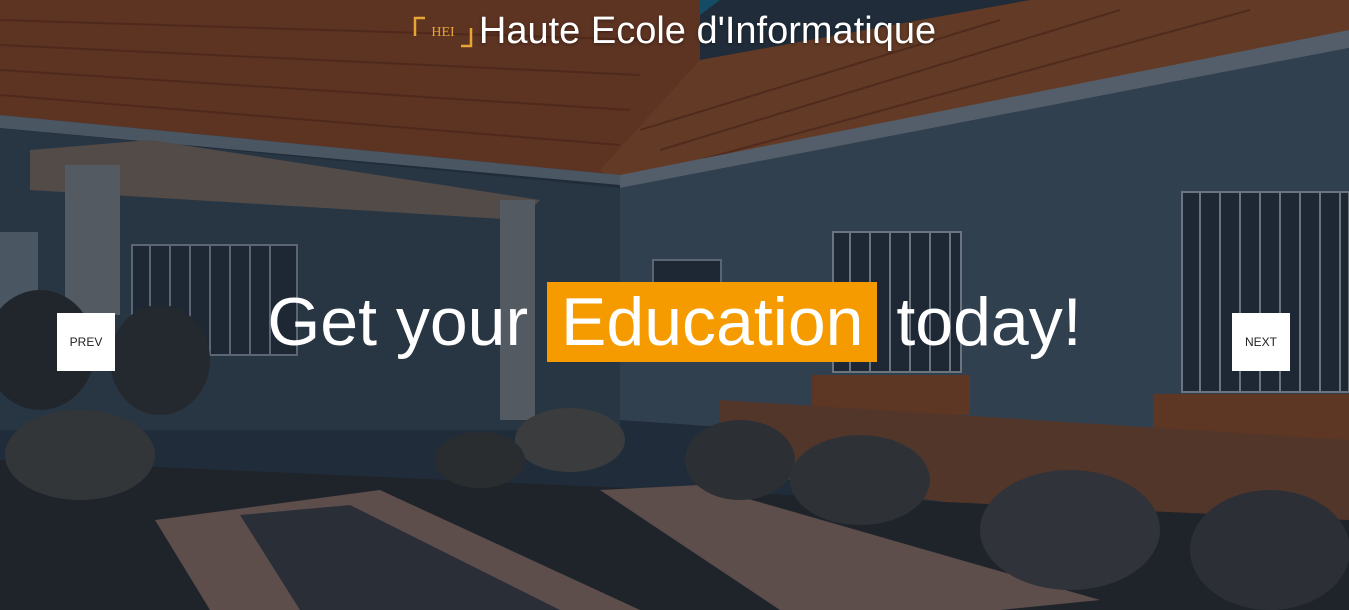 The width and height of the screenshot is (1349, 610). I want to click on site-title: Haute Ecole d'Informatique, so click(707, 31).